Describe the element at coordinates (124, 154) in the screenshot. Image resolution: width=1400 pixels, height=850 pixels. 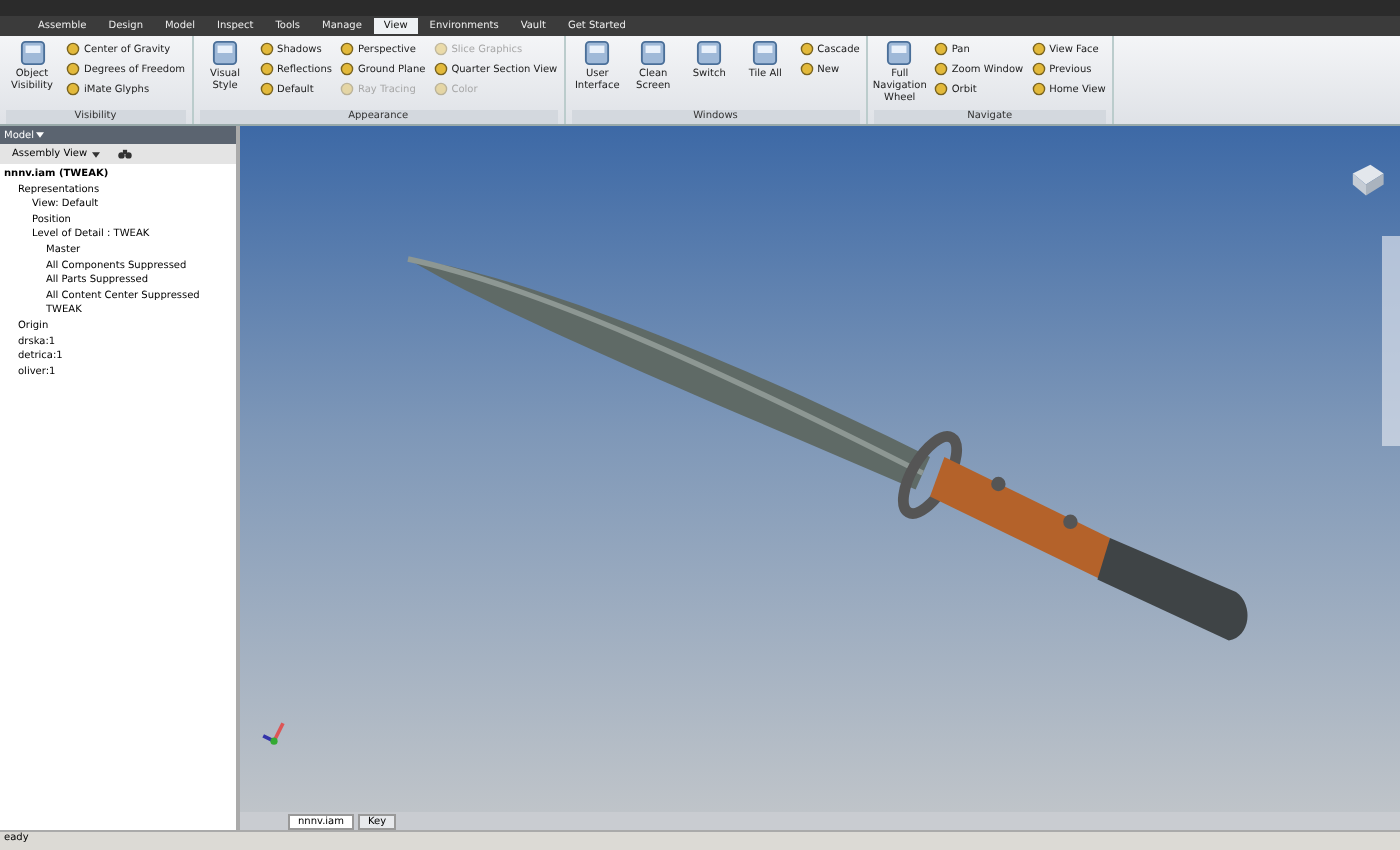
I see `binoculars-icon` at that location.